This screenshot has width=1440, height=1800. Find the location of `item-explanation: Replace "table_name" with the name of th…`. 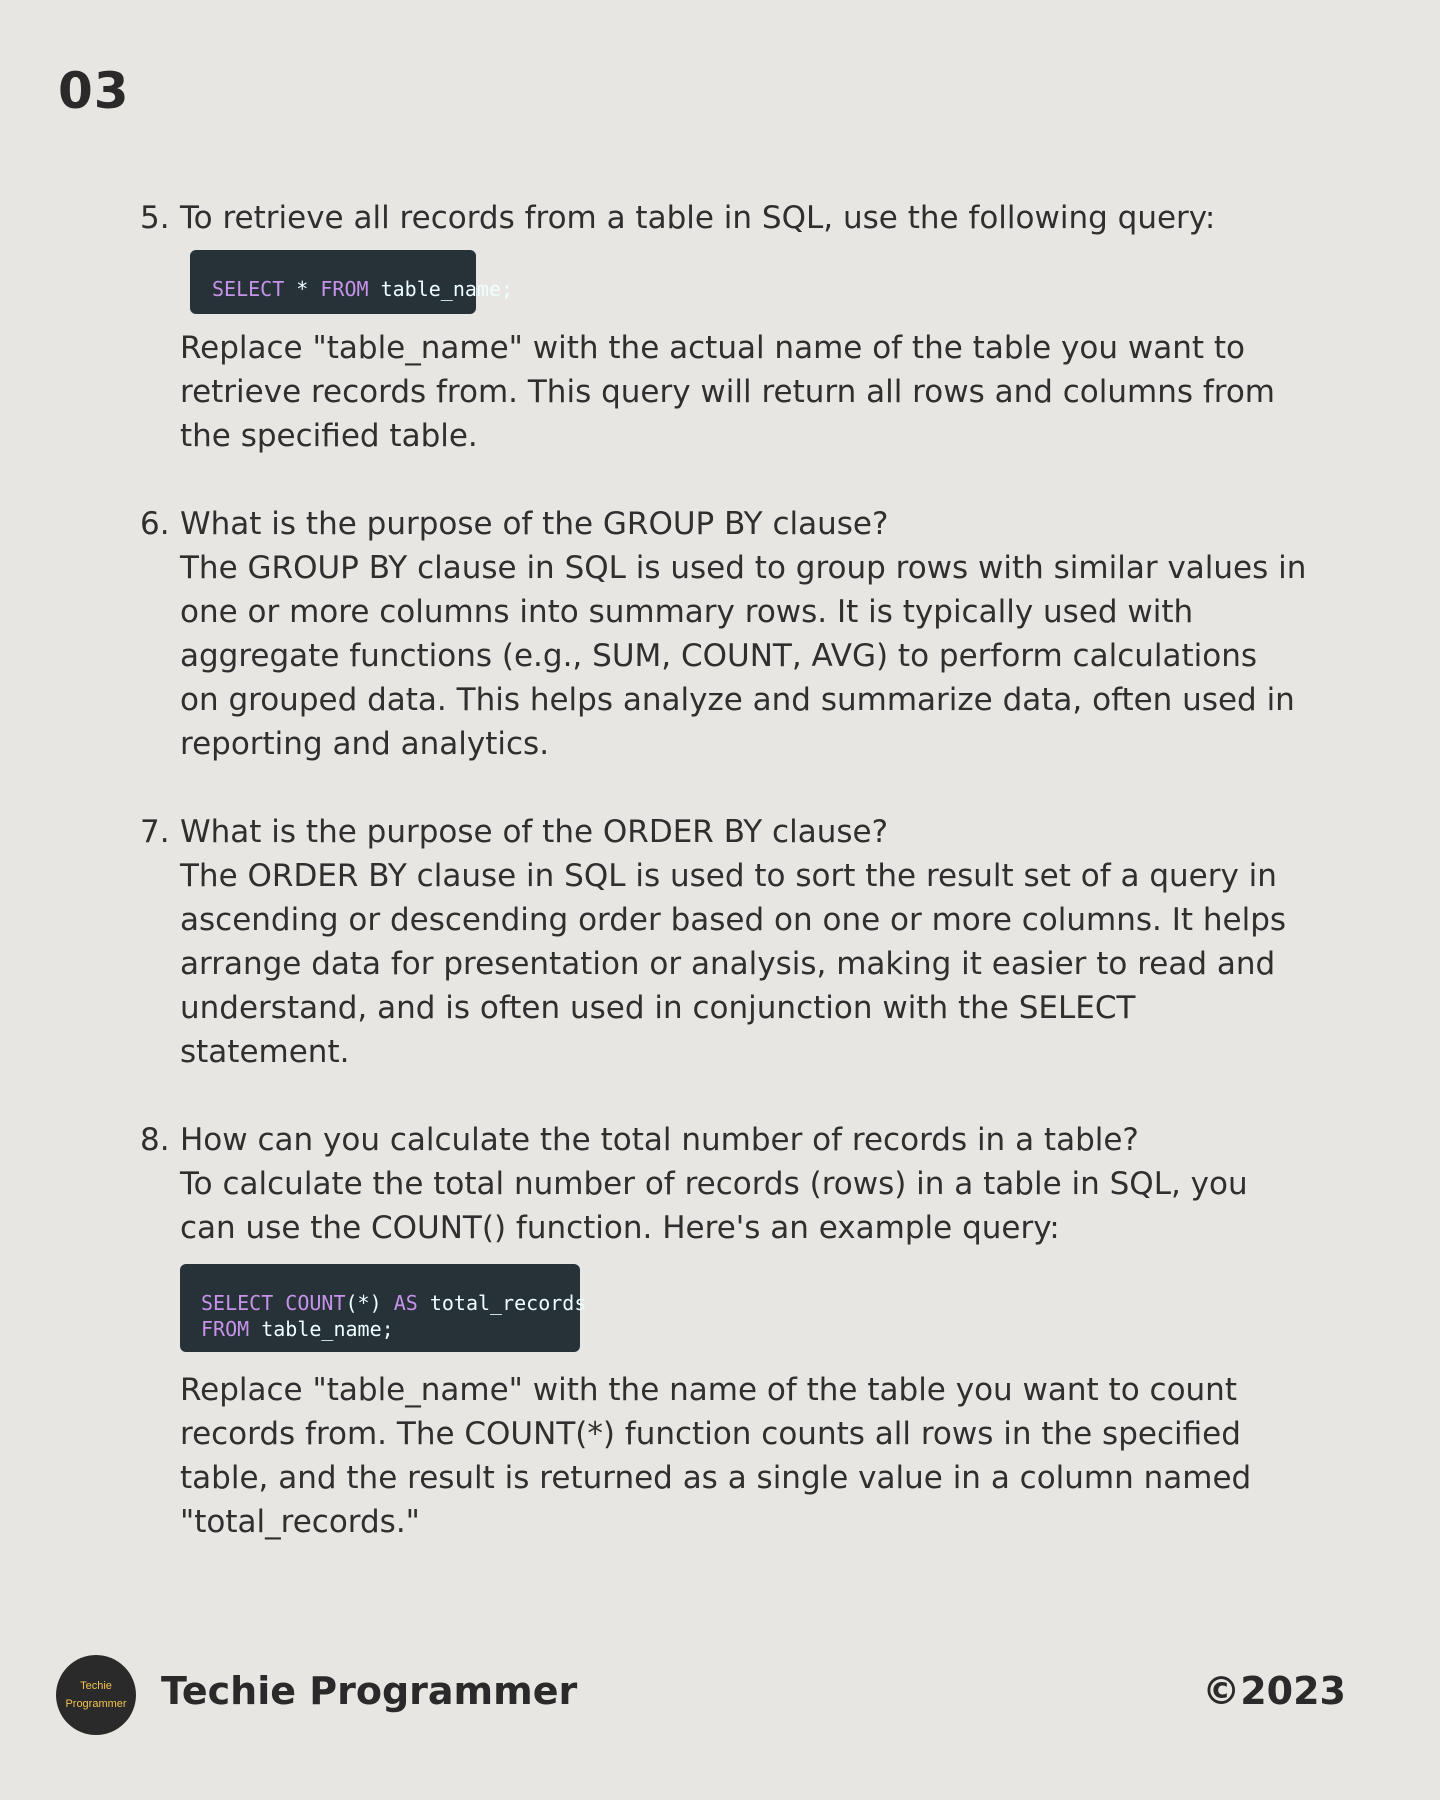

item-explanation: Replace "table_name" with the name of th… is located at coordinates (716, 1456).